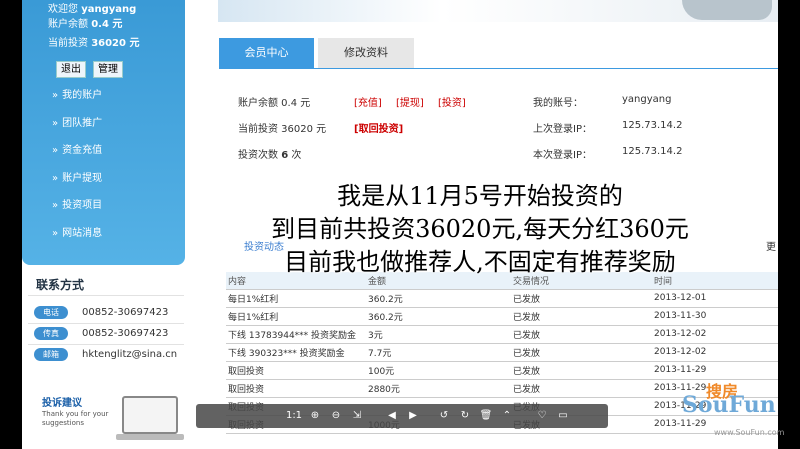 Image resolution: width=800 pixels, height=449 pixels. I want to click on count-value: 6, so click(285, 155).